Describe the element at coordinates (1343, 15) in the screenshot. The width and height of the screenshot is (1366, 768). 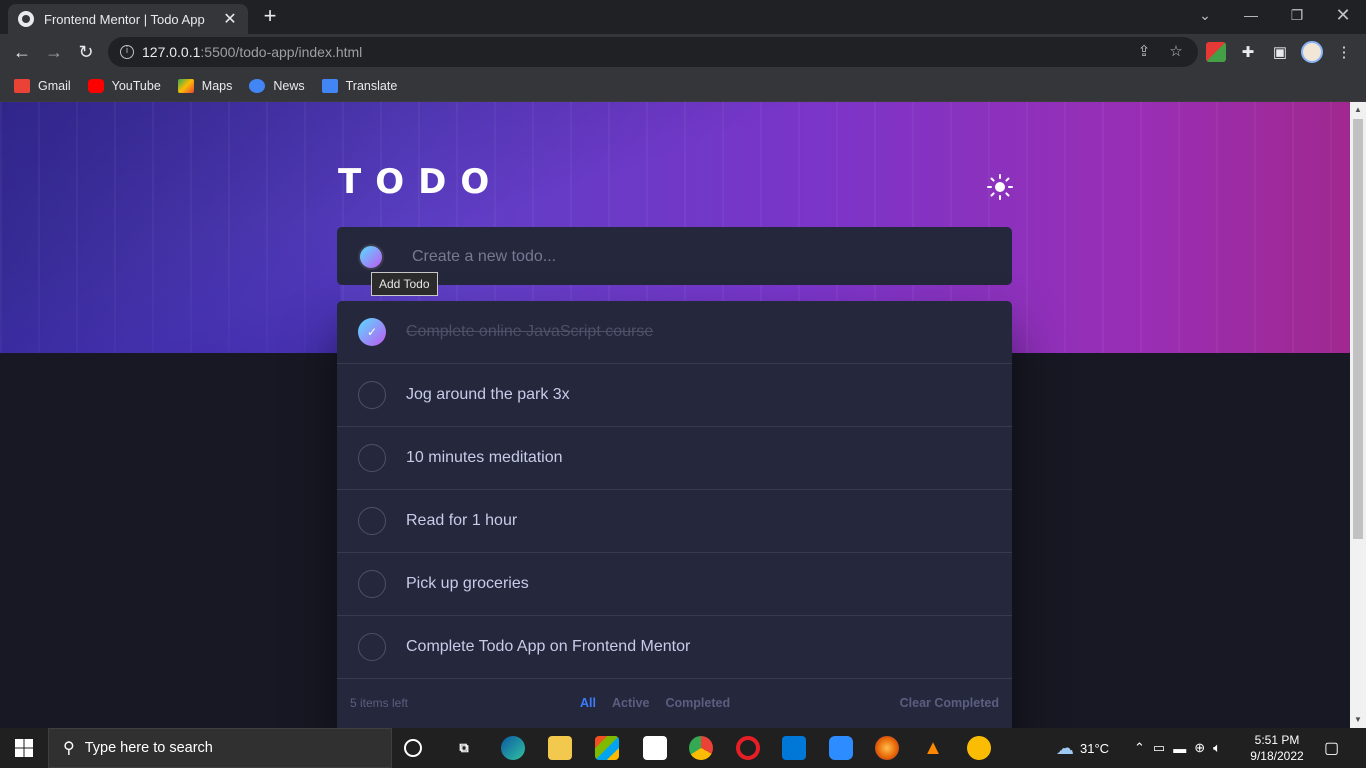
I see `close-window-icon: ✕` at that location.